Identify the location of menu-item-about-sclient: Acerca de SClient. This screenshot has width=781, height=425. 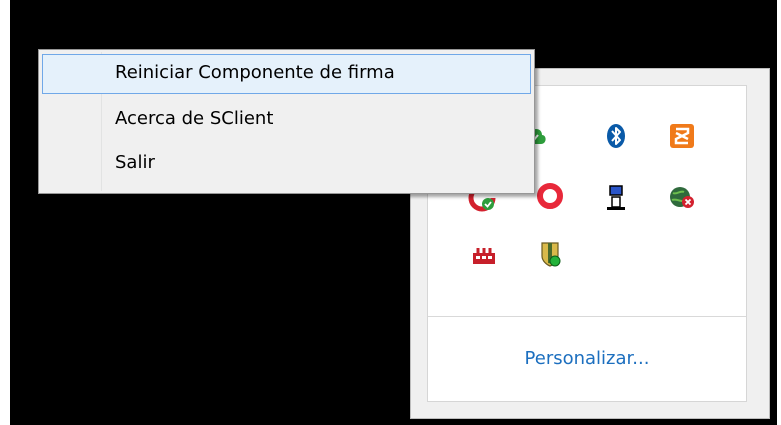
(286, 120).